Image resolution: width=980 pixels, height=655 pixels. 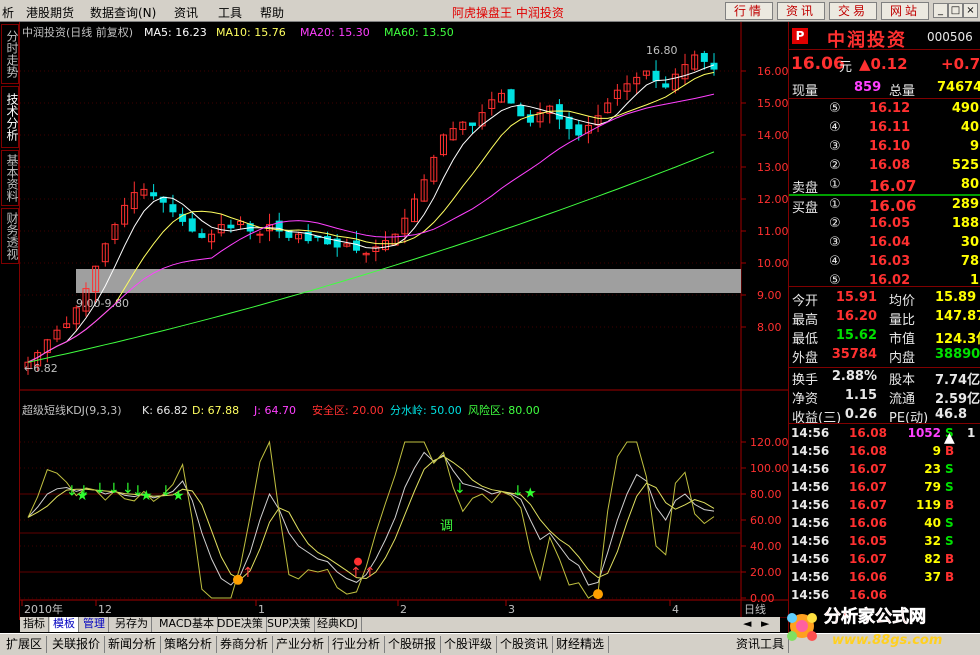 I want to click on stat-value: 15.89, so click(x=956, y=297).